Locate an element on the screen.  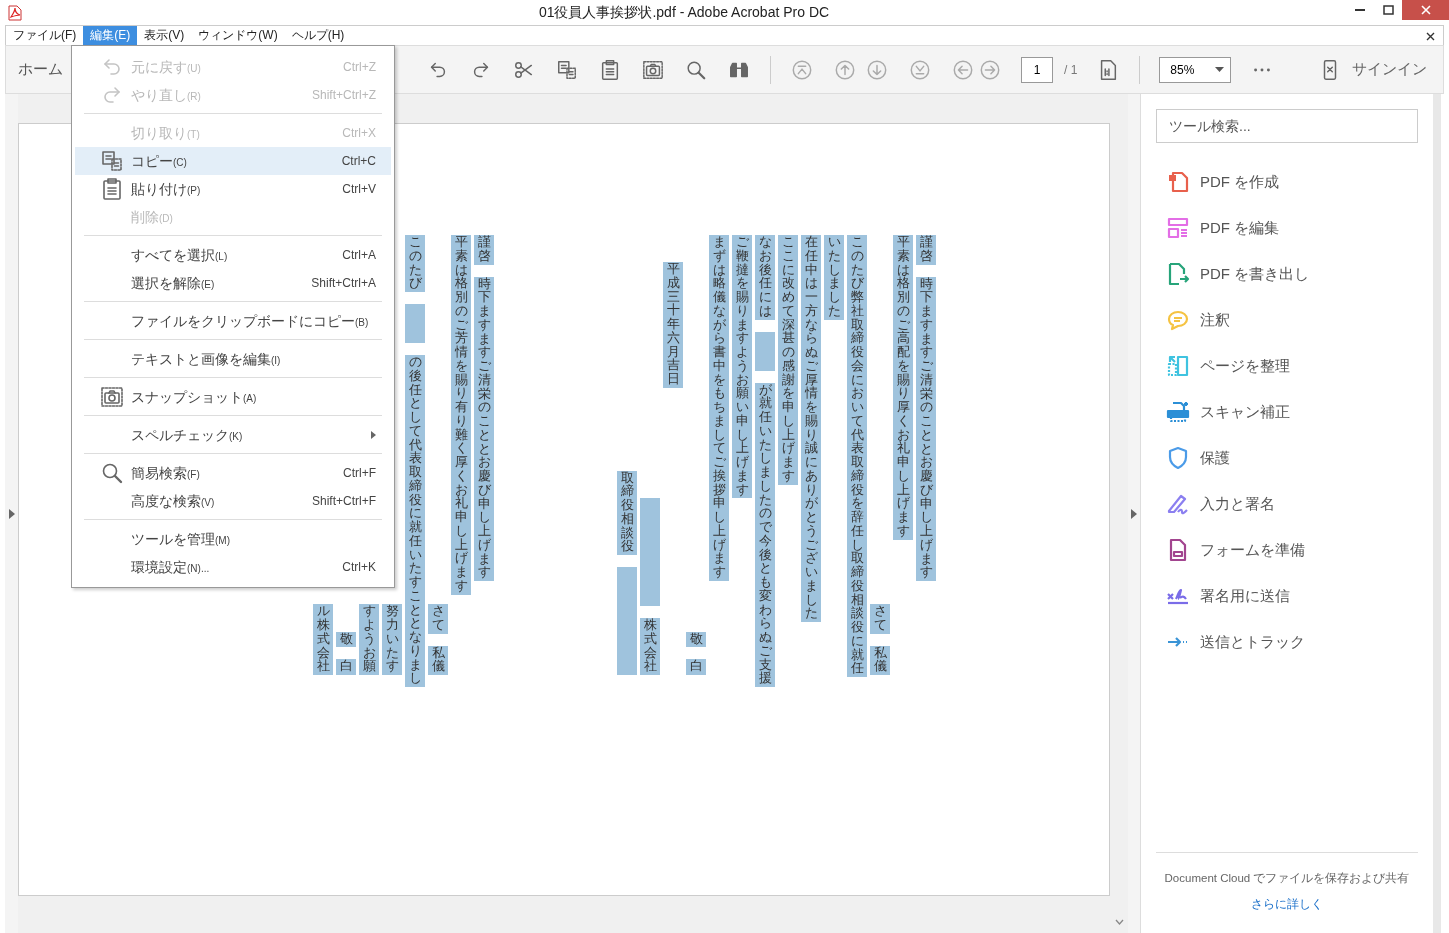
menu-item: 簡易検索(F) Ctrl+F is located at coordinates (233, 473).